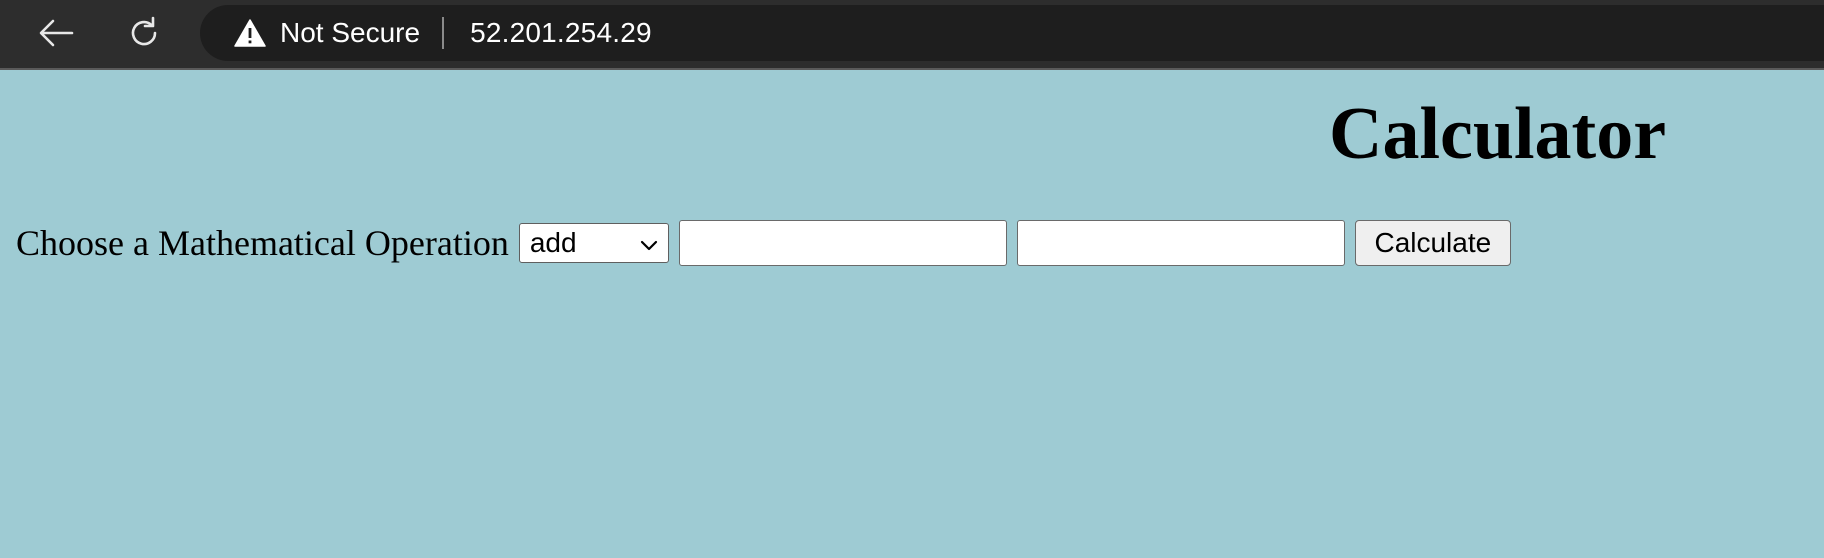  Describe the element at coordinates (553, 242) in the screenshot. I see `operation-select-value: add` at that location.